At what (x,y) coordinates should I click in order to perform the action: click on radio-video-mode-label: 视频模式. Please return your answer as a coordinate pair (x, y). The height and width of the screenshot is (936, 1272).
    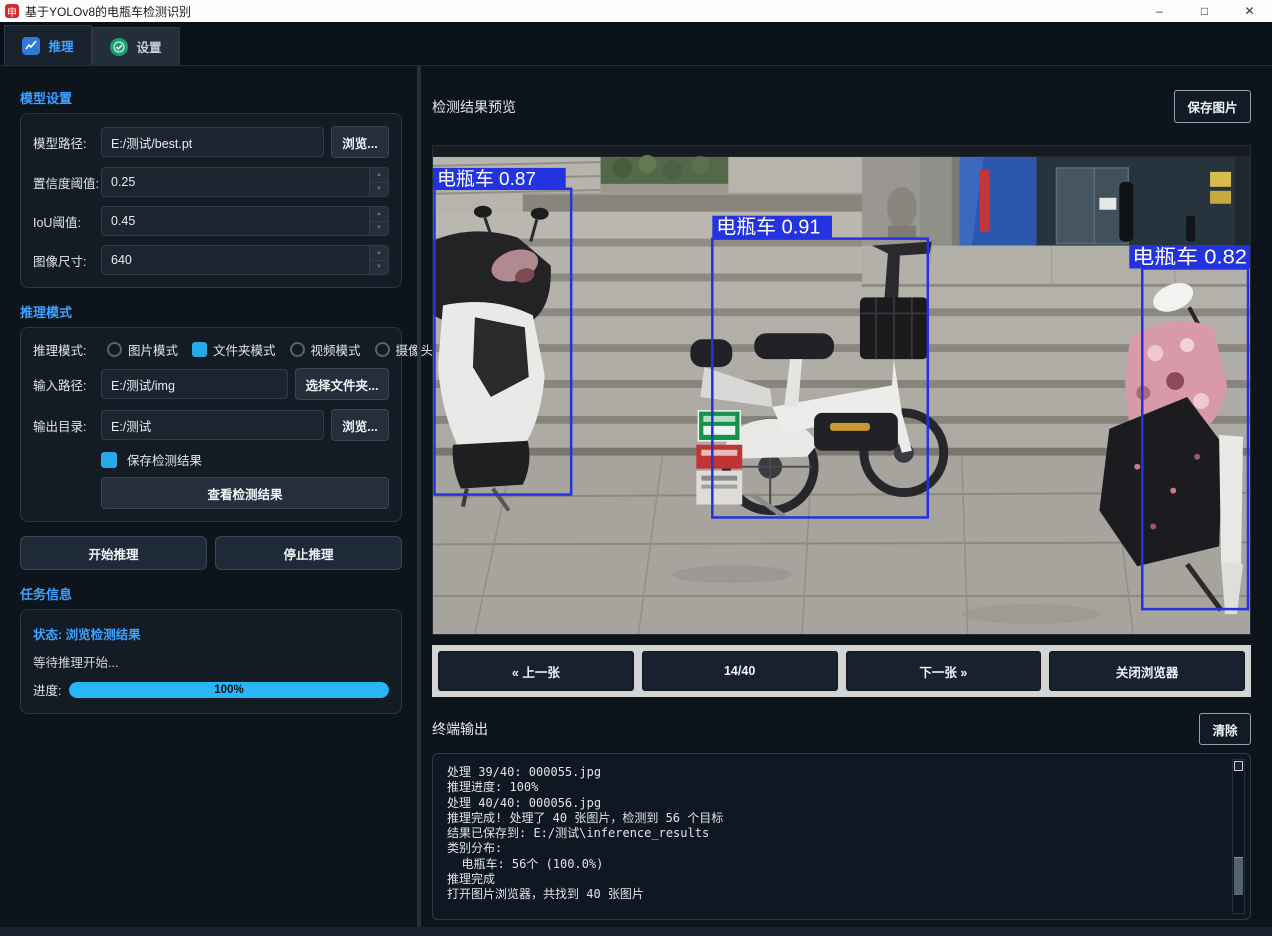
    Looking at the image, I should click on (336, 349).